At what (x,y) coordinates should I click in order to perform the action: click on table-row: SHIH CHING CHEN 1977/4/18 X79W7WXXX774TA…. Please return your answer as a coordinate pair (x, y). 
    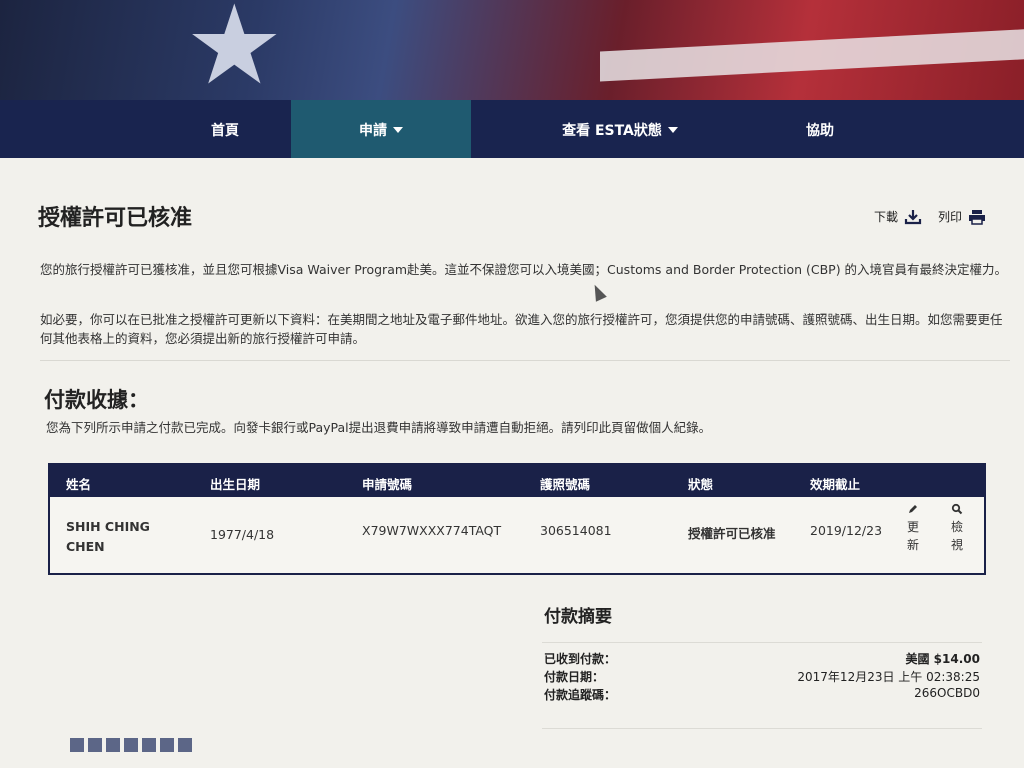
    Looking at the image, I should click on (517, 535).